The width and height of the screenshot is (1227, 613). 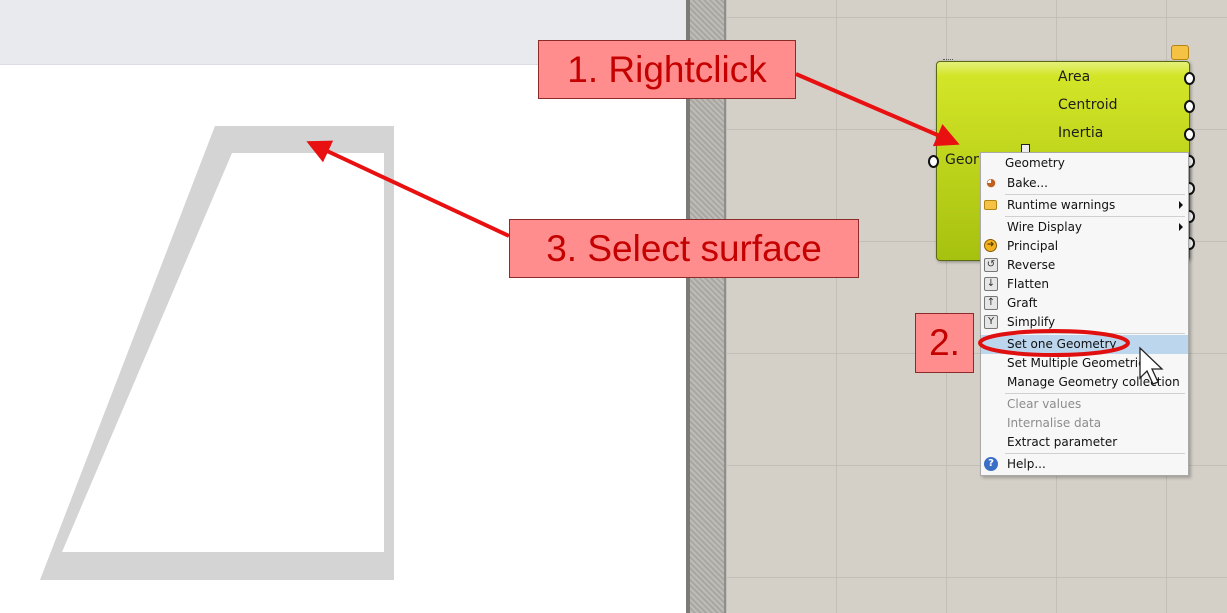 What do you see at coordinates (408, 189) in the screenshot?
I see `arrow-to-surface` at bounding box center [408, 189].